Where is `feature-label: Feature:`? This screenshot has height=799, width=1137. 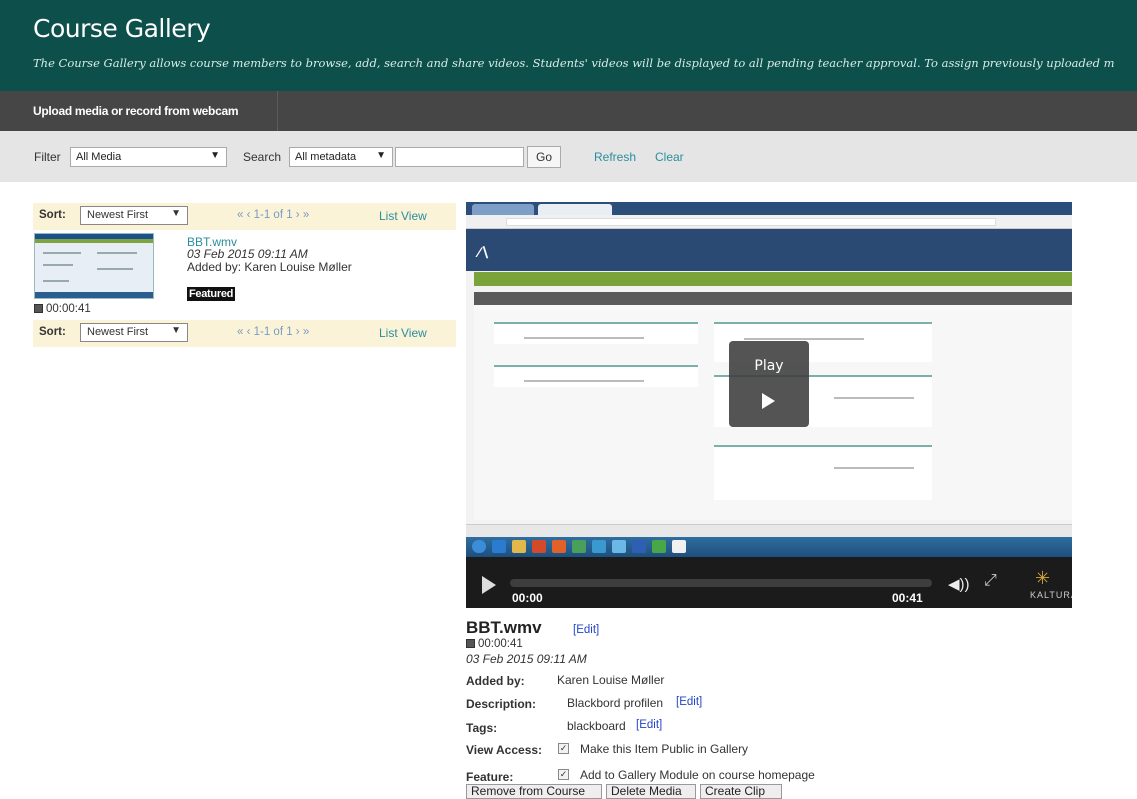 feature-label: Feature: is located at coordinates (490, 777).